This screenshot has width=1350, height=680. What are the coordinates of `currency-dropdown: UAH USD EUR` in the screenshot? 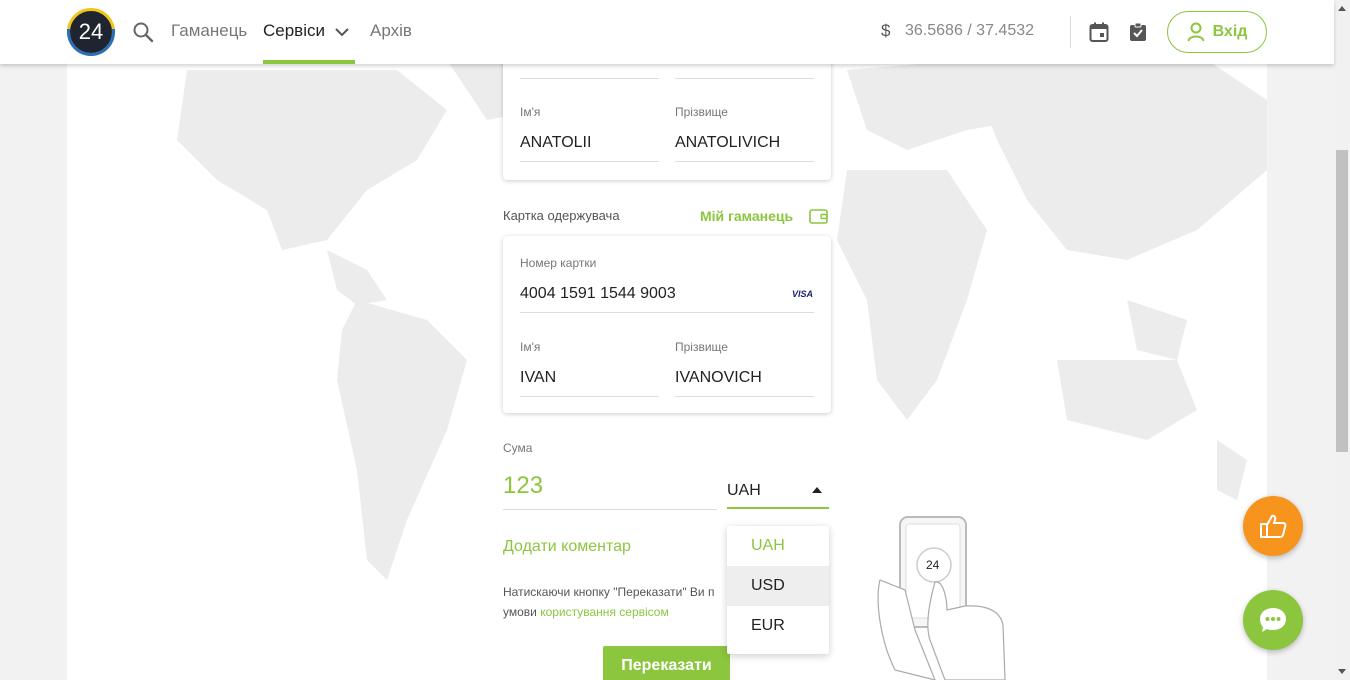 It's located at (778, 590).